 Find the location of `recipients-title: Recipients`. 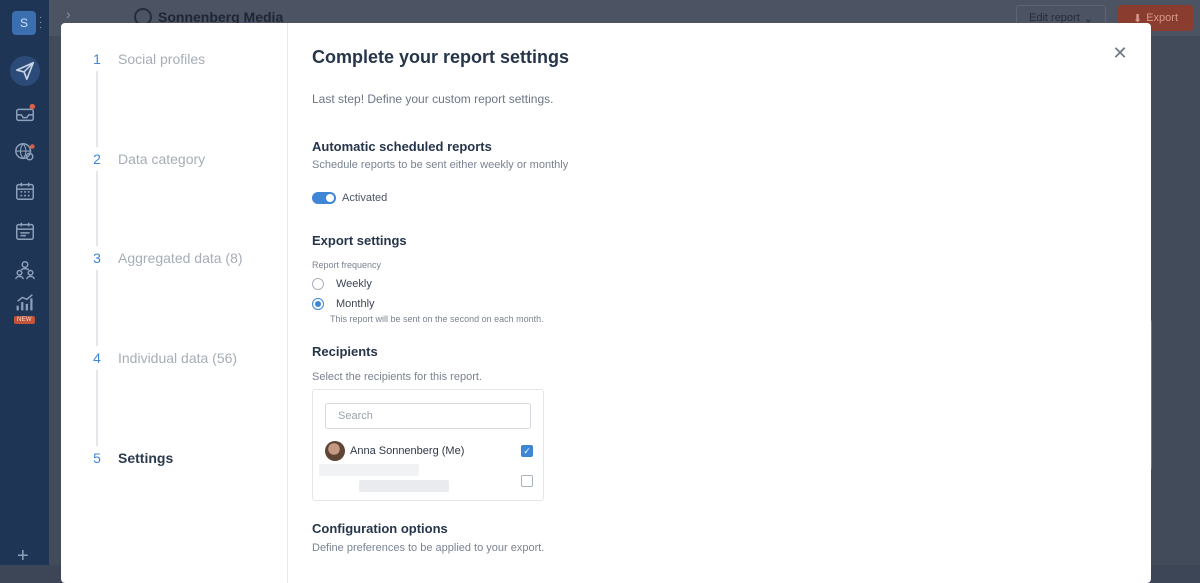

recipients-title: Recipients is located at coordinates (345, 351).